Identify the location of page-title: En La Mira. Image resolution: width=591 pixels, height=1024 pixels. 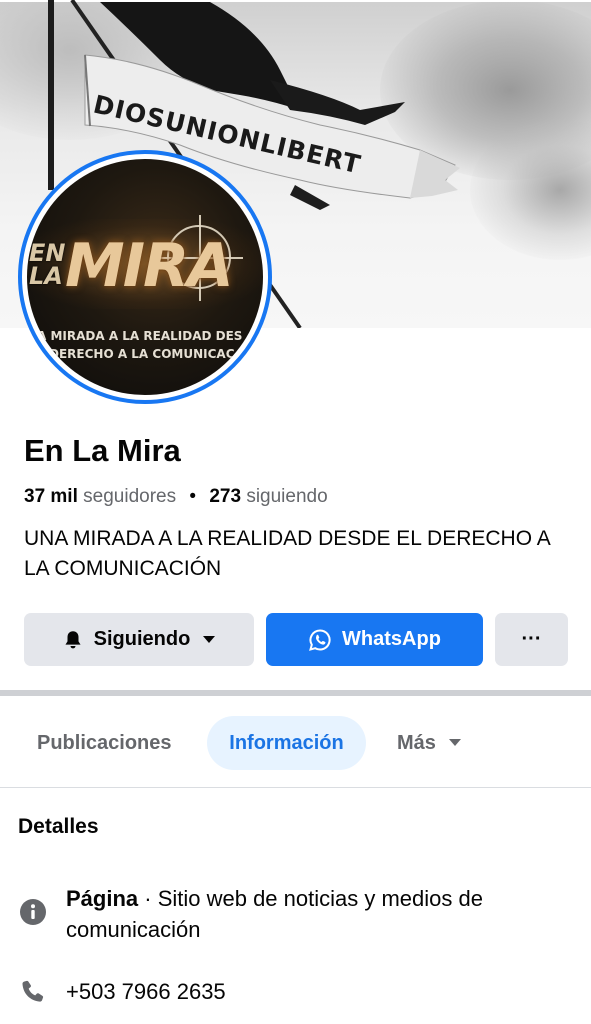
(102, 450).